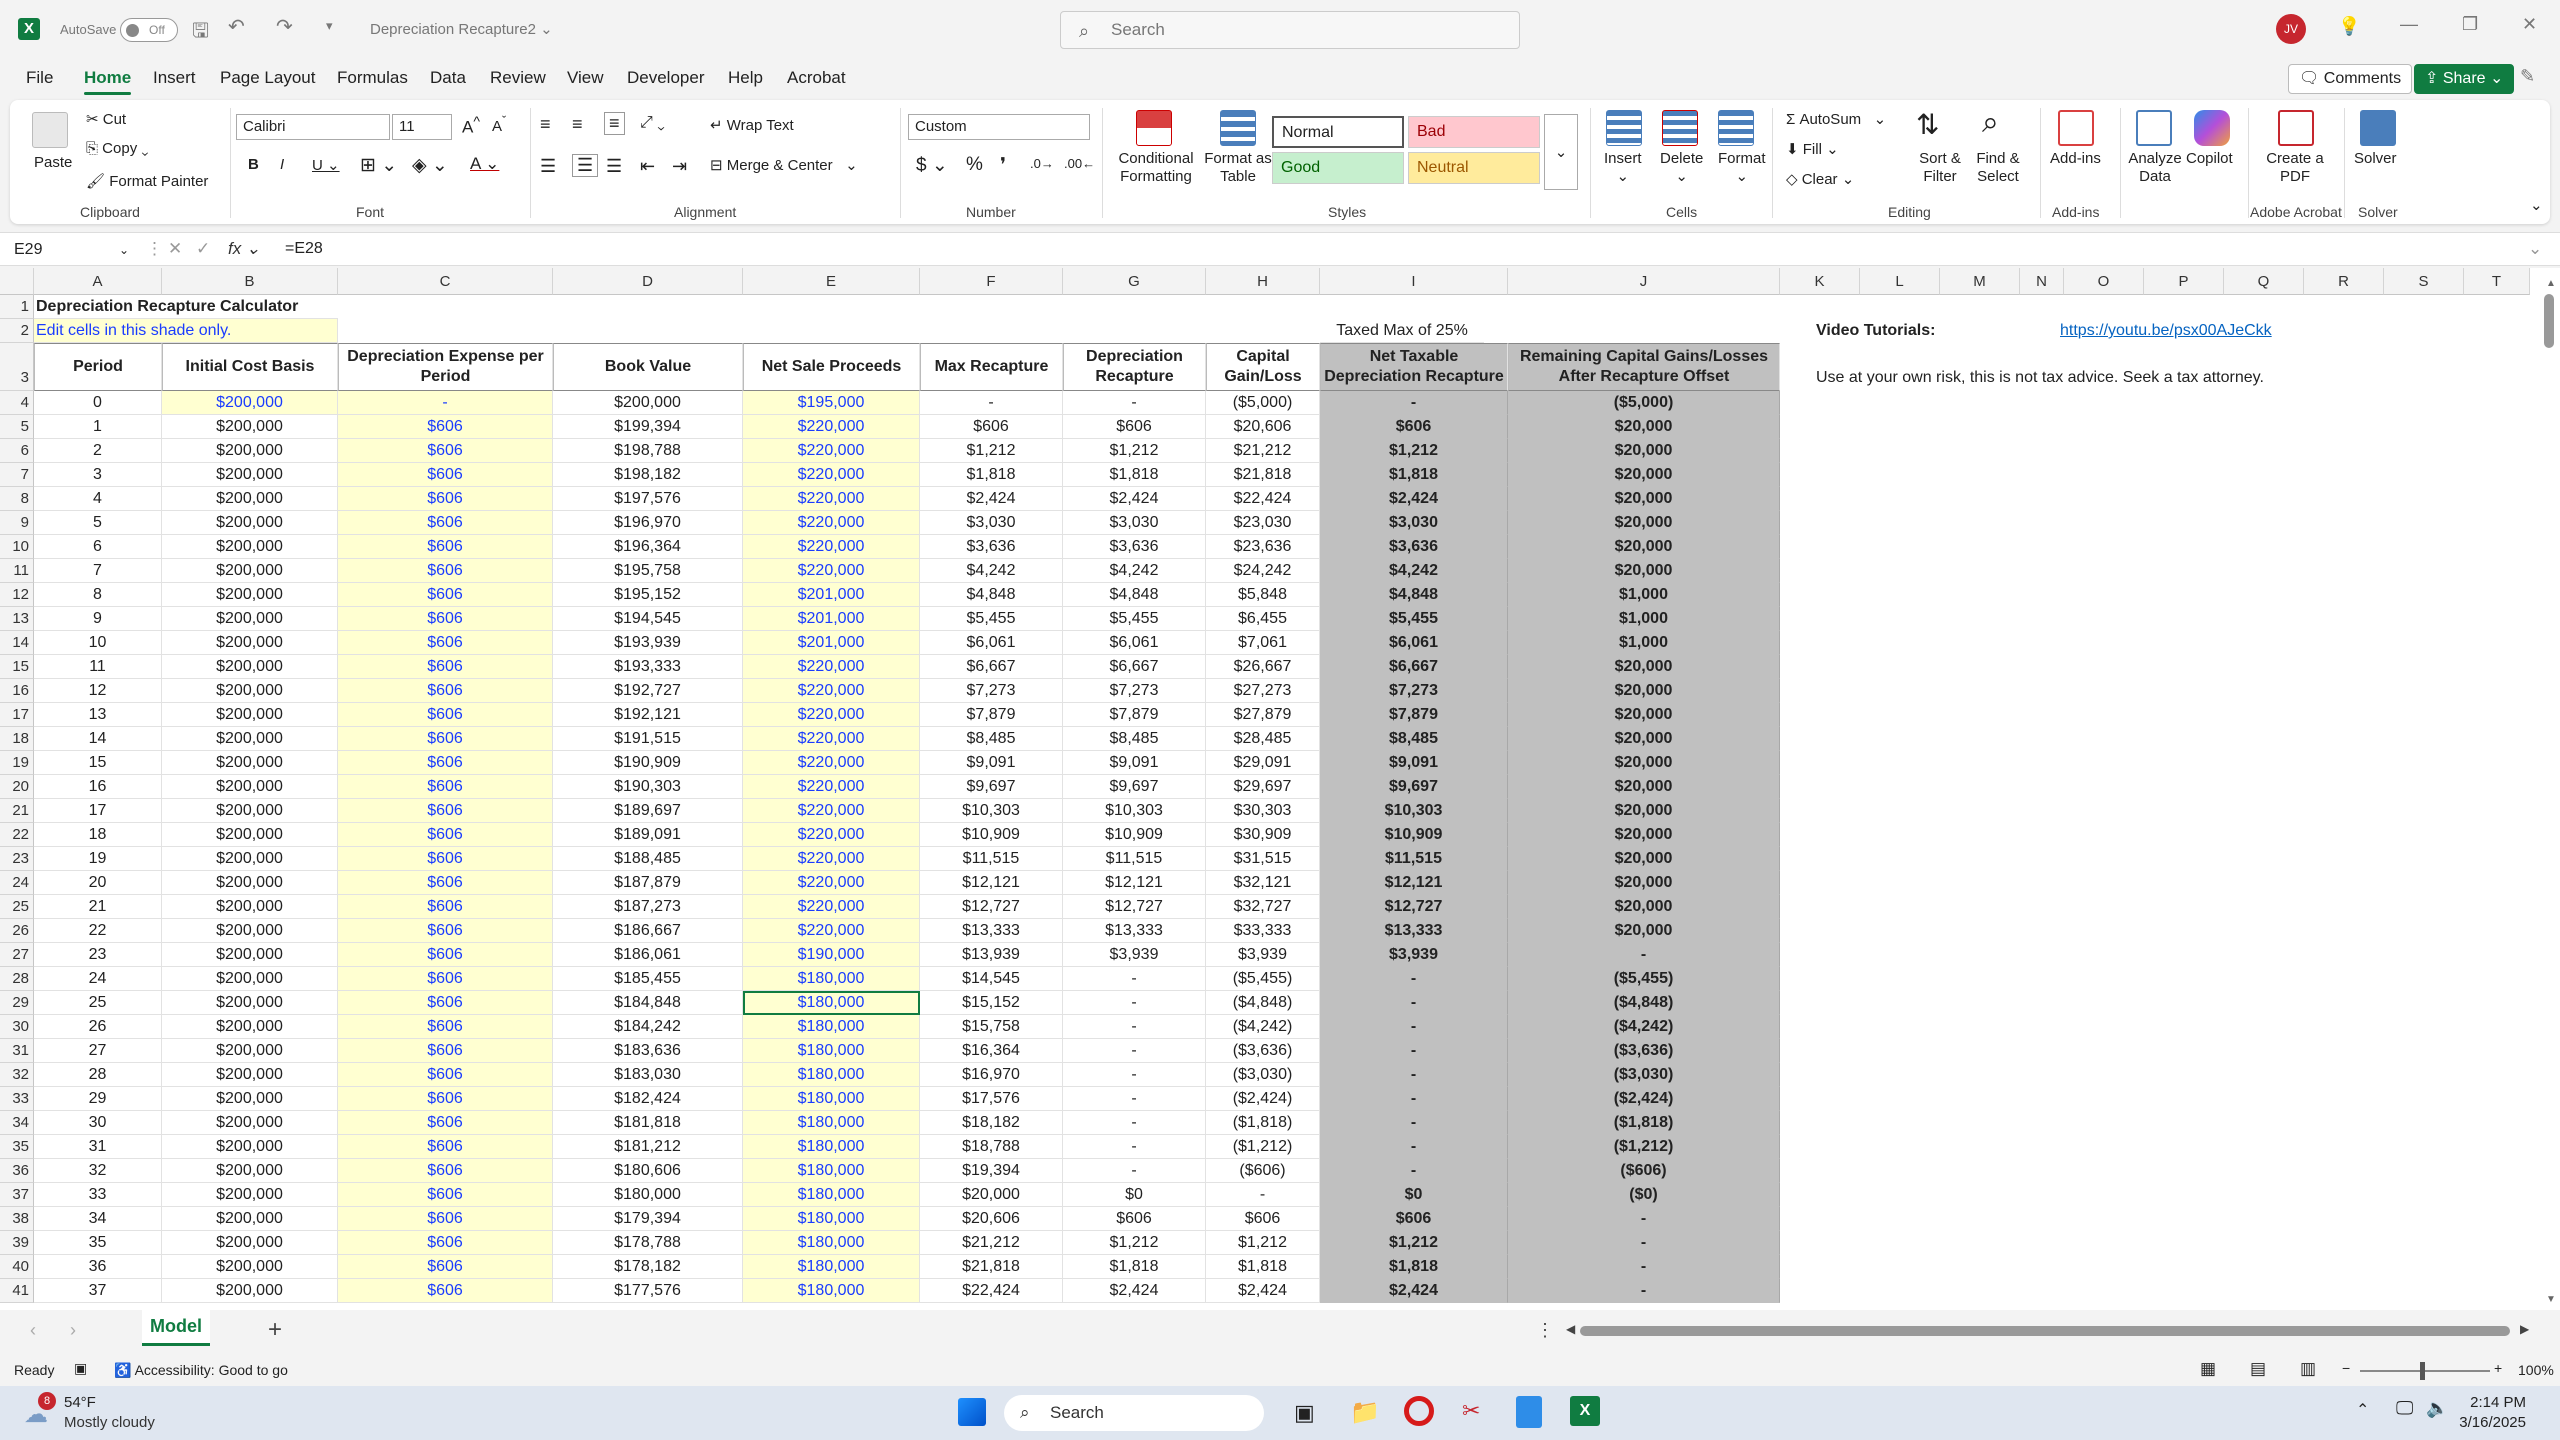  What do you see at coordinates (1304, 1413) in the screenshot?
I see `task-view-icon: ▣` at bounding box center [1304, 1413].